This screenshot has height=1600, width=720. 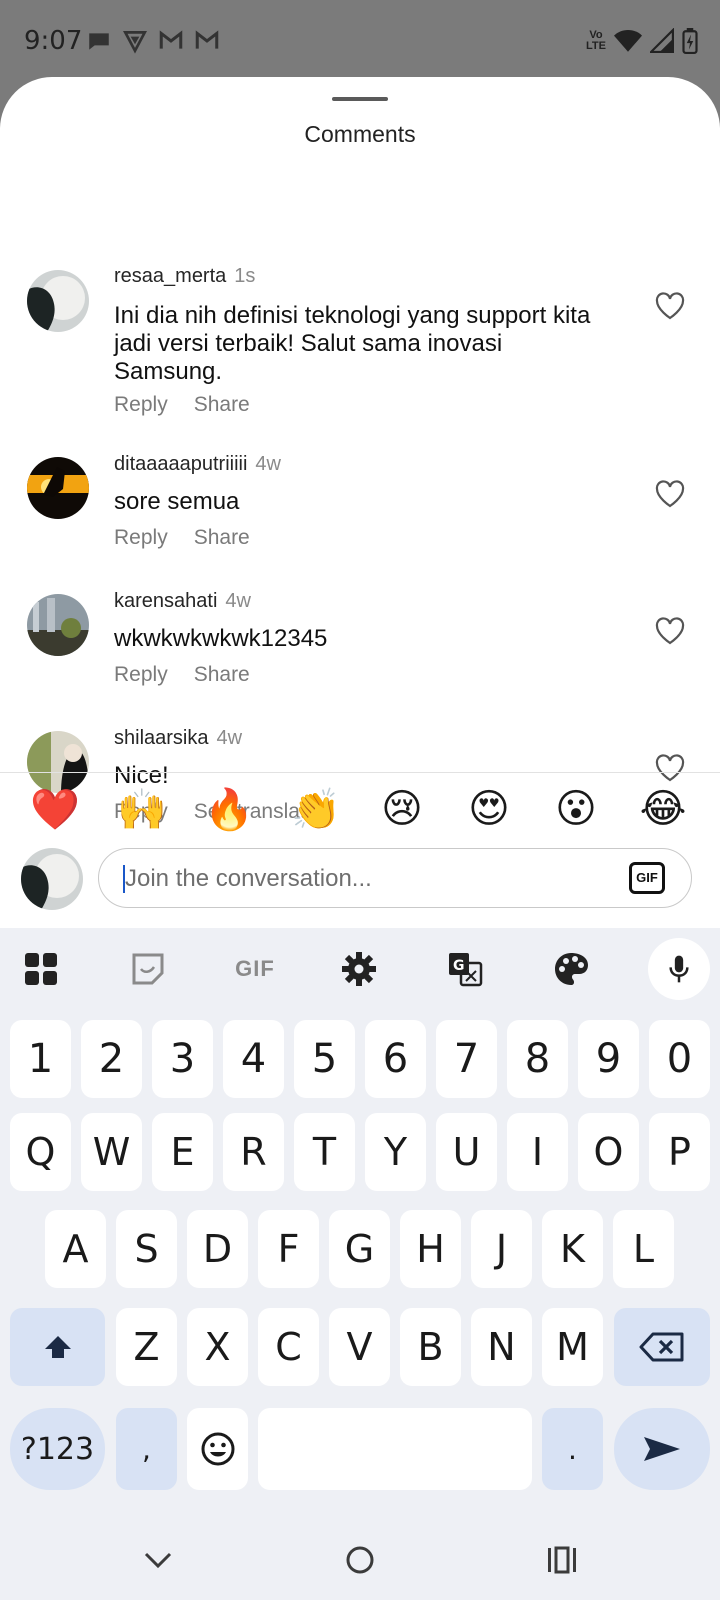 What do you see at coordinates (253, 1059) in the screenshot?
I see `key-4: 4` at bounding box center [253, 1059].